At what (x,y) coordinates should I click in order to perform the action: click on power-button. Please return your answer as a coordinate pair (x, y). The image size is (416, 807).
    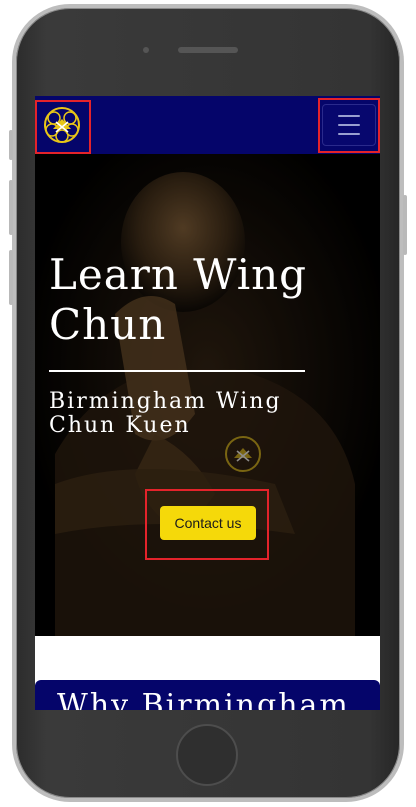
    Looking at the image, I should click on (405, 225).